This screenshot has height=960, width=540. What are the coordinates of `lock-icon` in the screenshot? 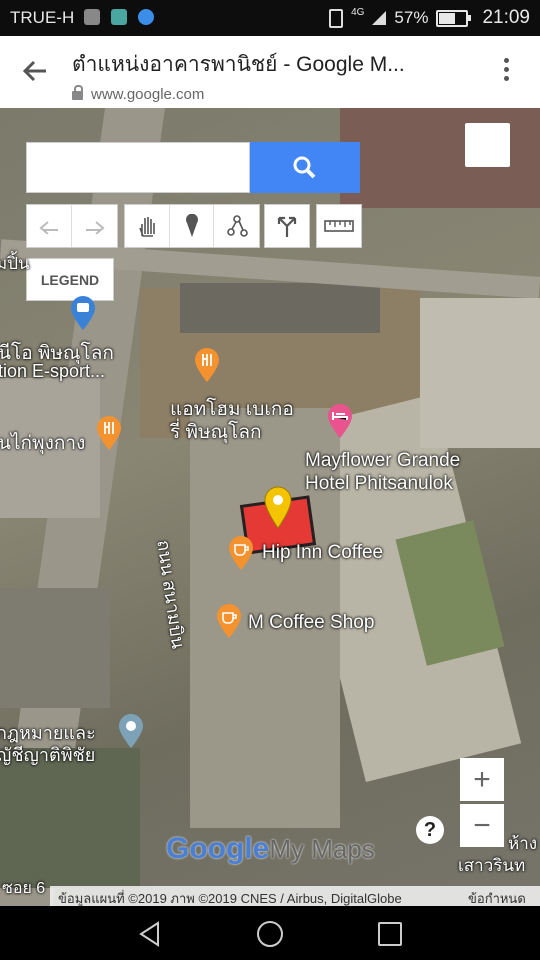 It's located at (77, 92).